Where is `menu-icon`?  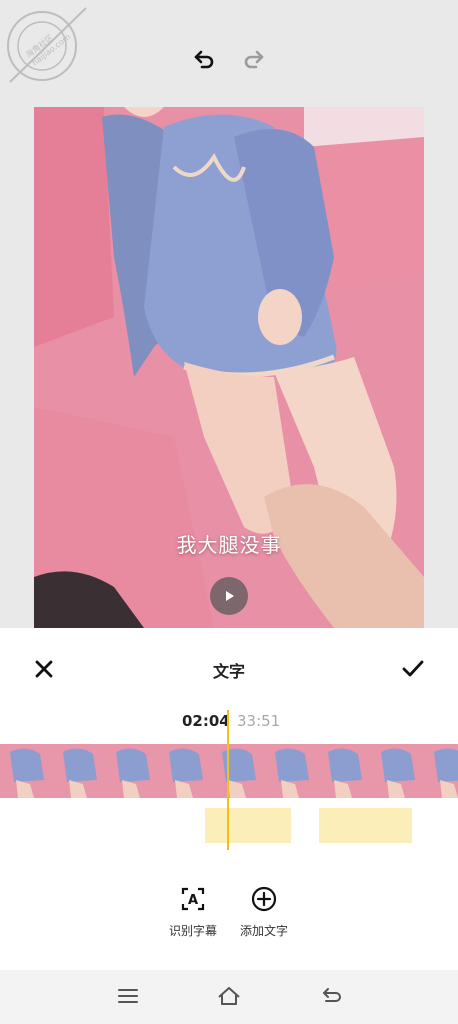
menu-icon is located at coordinates (128, 996).